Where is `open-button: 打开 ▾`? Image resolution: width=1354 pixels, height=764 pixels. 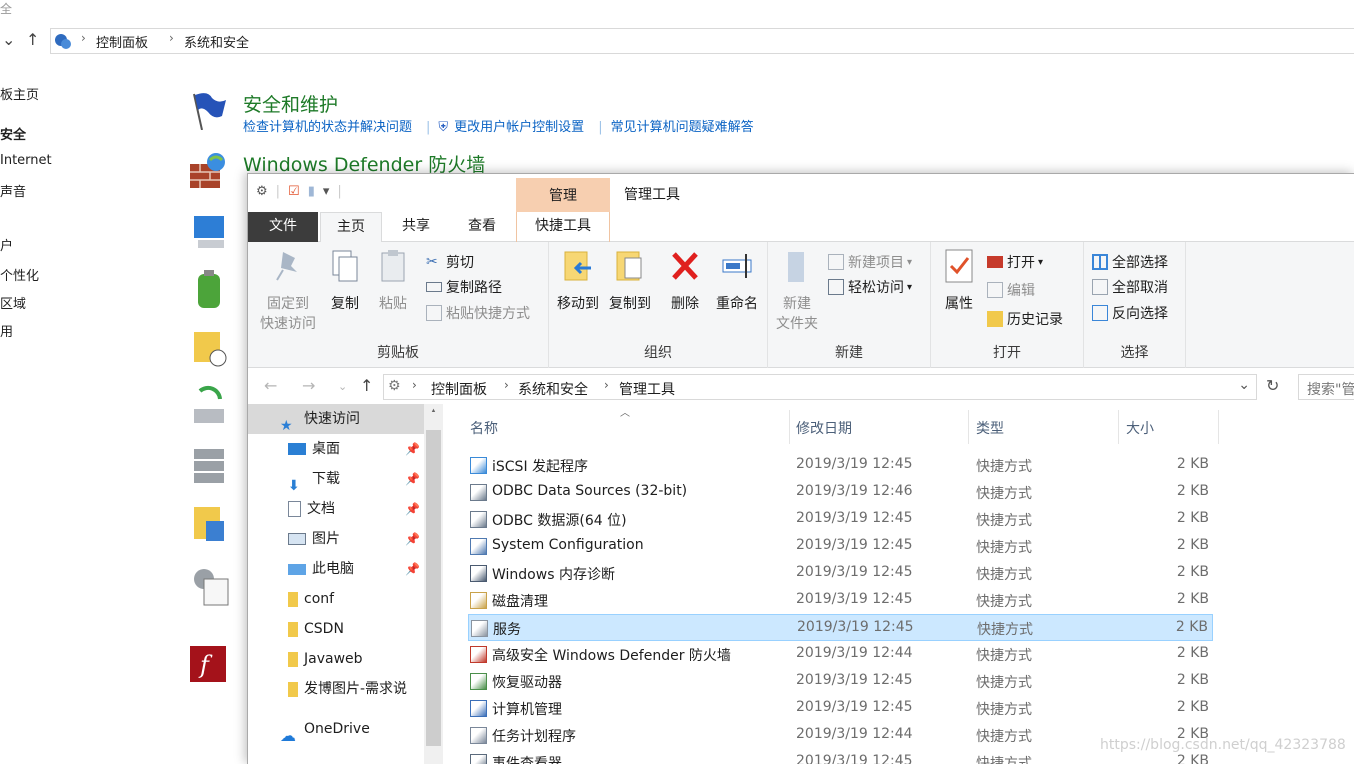
open-button: 打开 ▾ is located at coordinates (1015, 262).